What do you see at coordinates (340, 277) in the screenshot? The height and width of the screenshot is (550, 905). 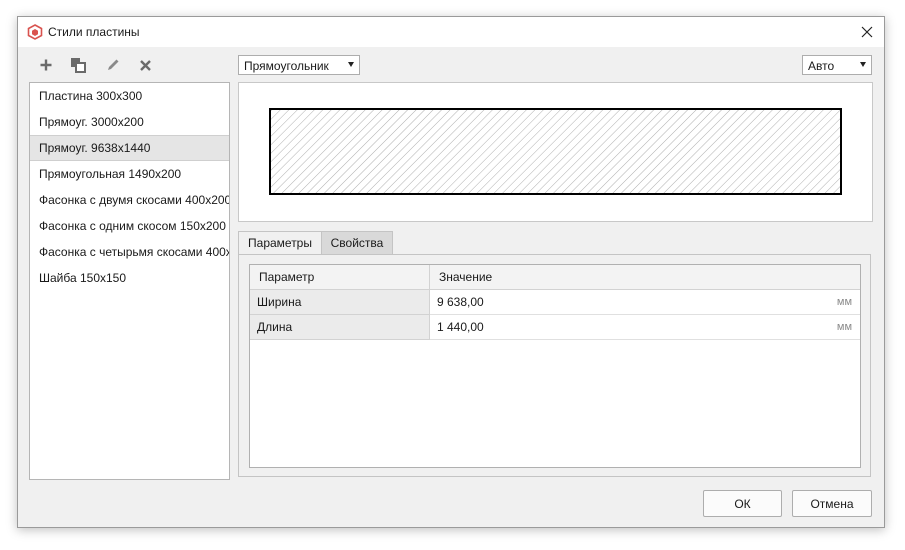 I see `column-header-parameter: Параметр` at bounding box center [340, 277].